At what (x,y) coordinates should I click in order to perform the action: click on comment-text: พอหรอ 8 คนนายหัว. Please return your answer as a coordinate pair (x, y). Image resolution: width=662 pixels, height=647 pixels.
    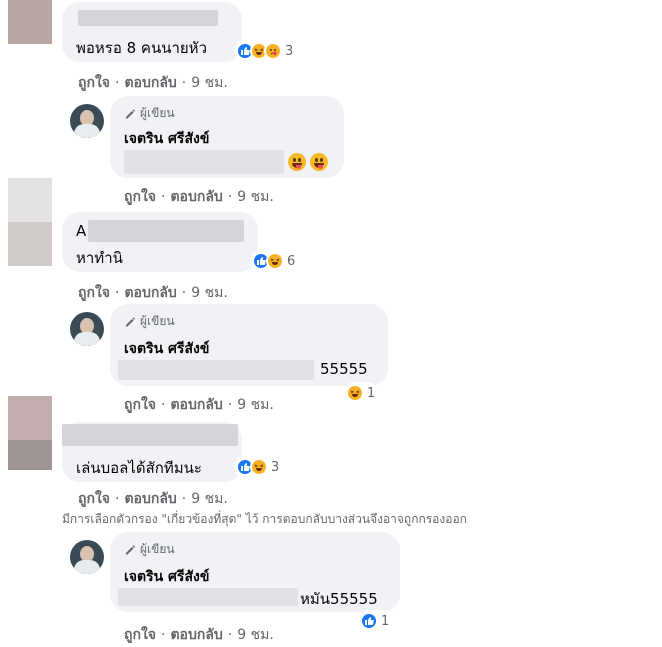
    Looking at the image, I should click on (141, 48).